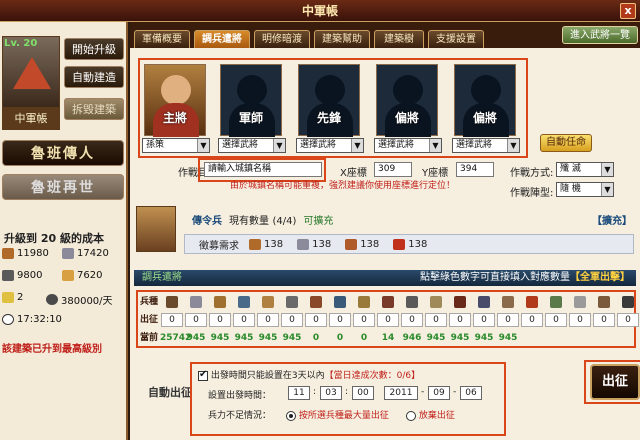 This screenshot has height=440, width=640. I want to click on legend-button: 魯班傳人, so click(63, 153).